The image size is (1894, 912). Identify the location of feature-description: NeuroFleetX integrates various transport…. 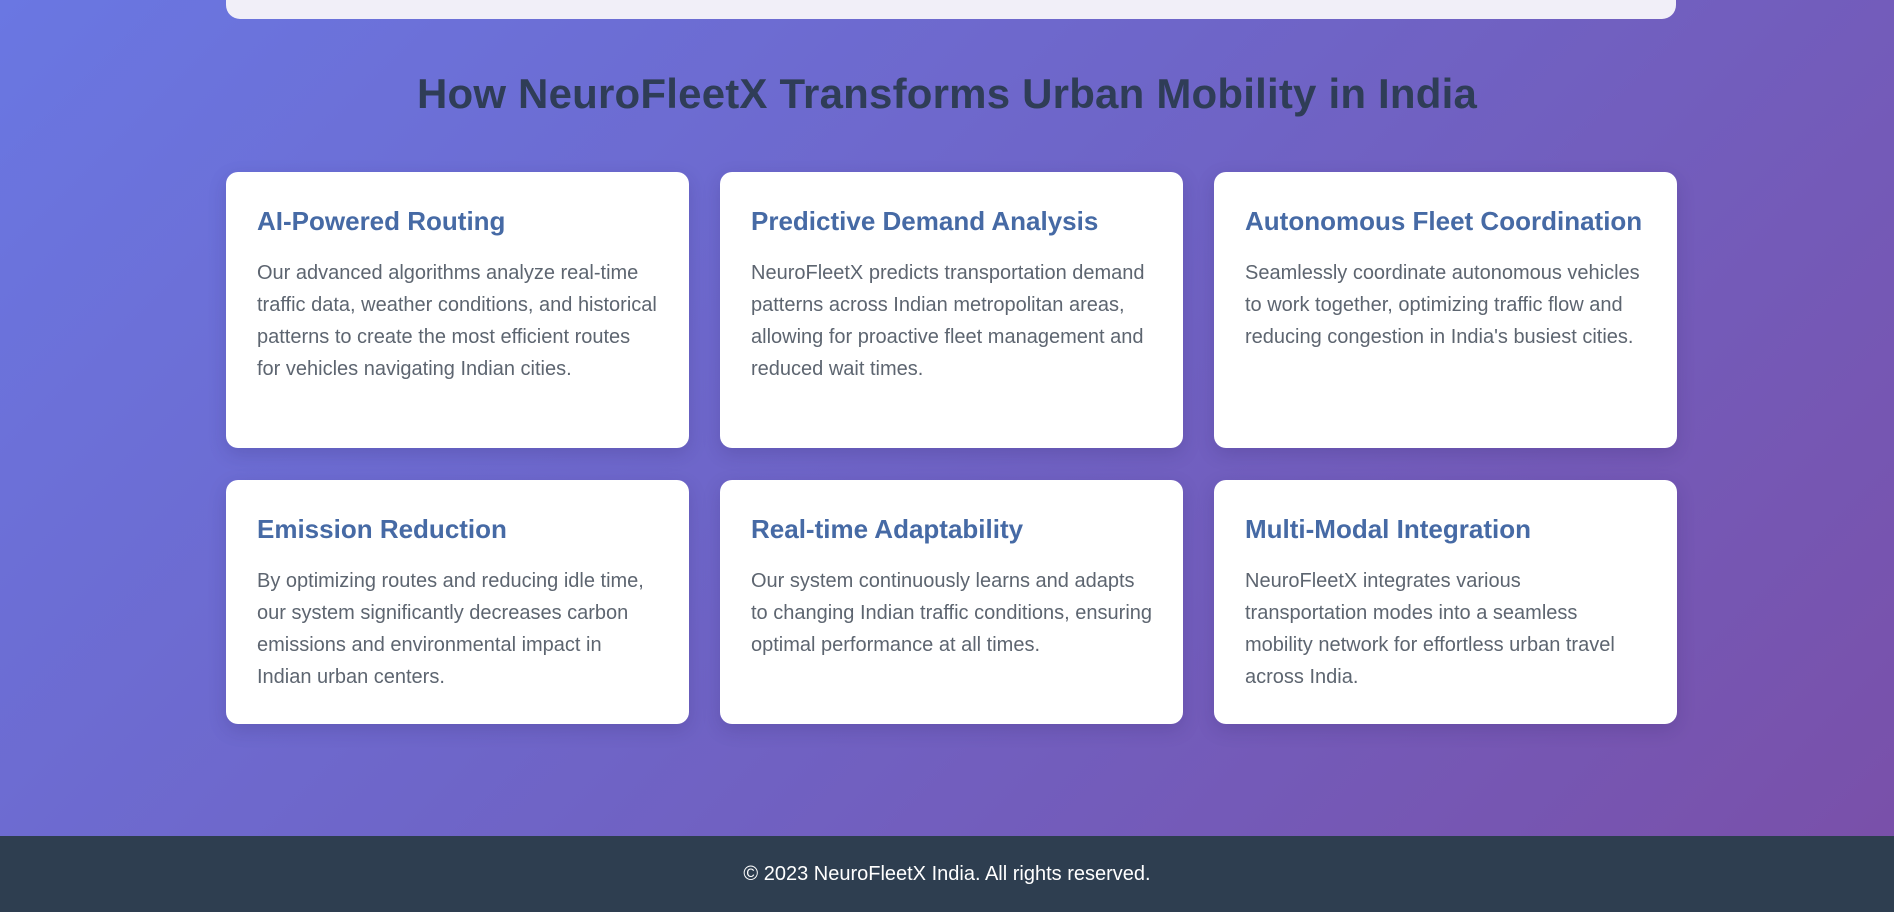
(1430, 628).